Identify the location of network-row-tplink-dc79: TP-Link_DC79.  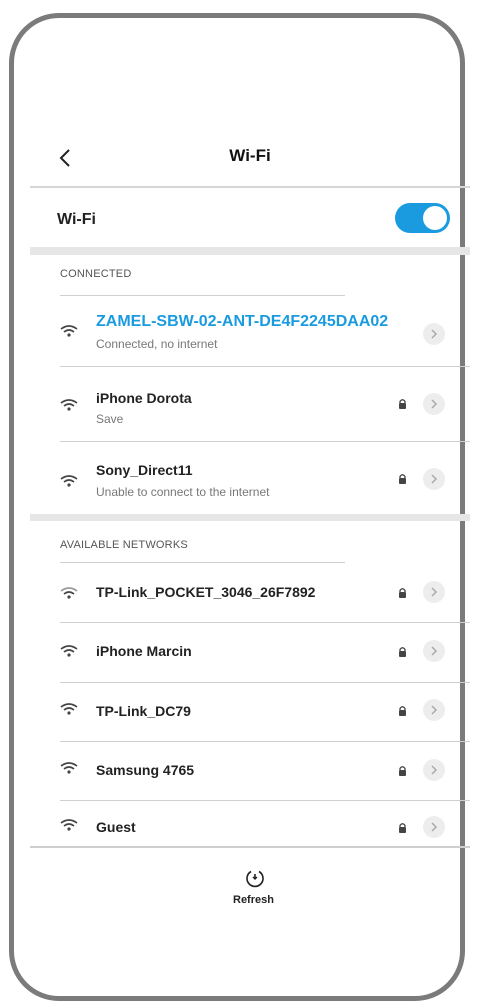
(250, 719).